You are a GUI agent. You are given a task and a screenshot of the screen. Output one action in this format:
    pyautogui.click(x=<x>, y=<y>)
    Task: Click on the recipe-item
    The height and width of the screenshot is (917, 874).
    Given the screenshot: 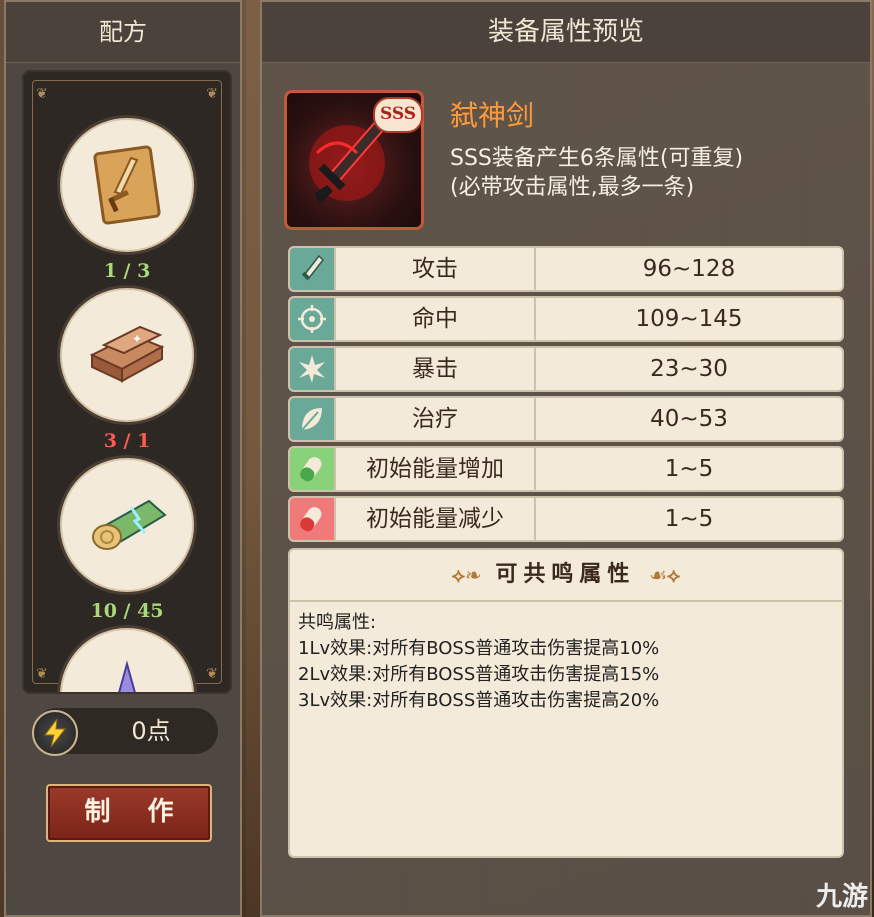 What is the action you would take?
    pyautogui.click(x=127, y=660)
    